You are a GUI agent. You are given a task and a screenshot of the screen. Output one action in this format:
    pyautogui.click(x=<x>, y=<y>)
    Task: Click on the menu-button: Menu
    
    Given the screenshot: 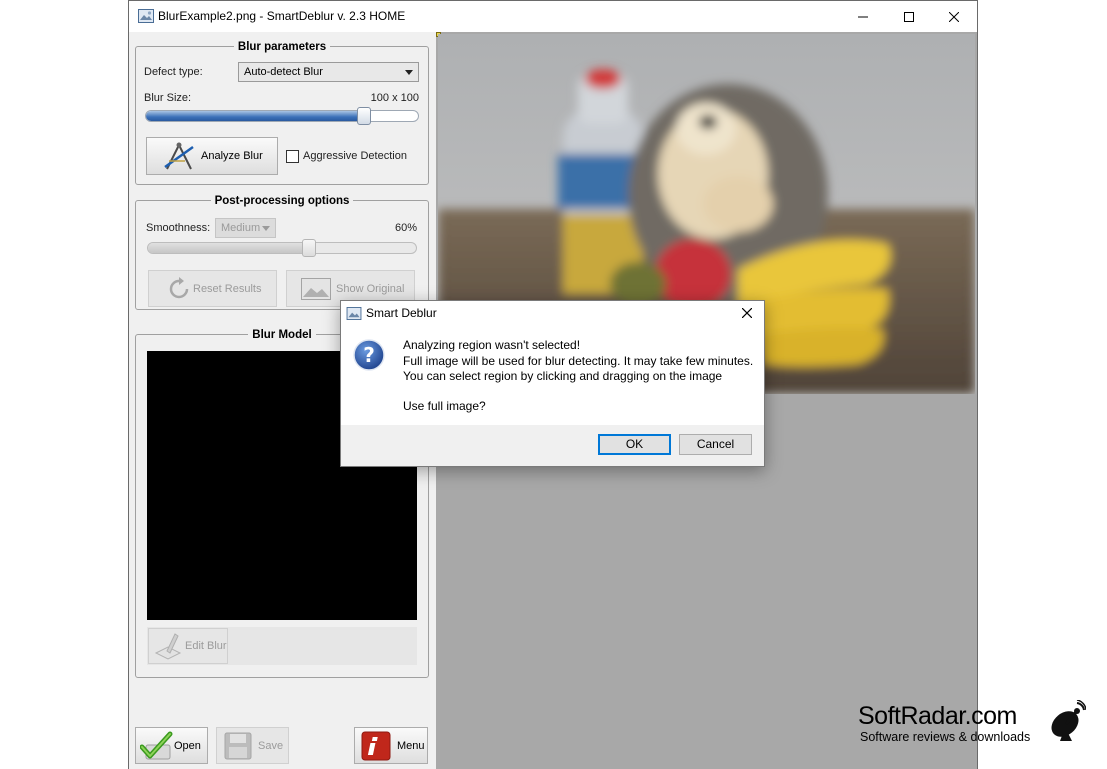 What is the action you would take?
    pyautogui.click(x=391, y=745)
    